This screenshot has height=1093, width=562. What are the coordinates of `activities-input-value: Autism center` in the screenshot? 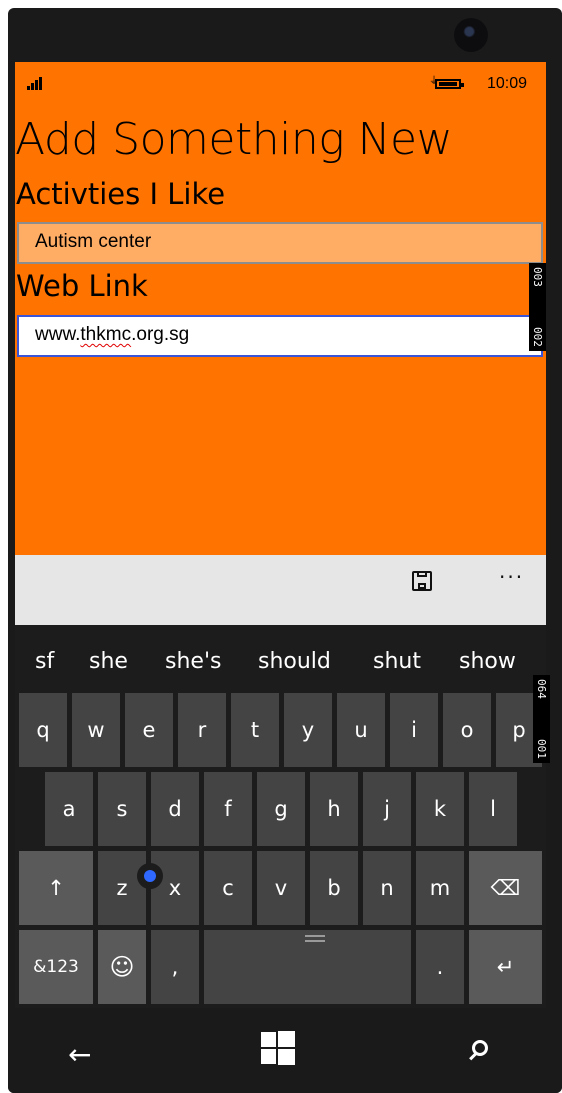 It's located at (93, 241).